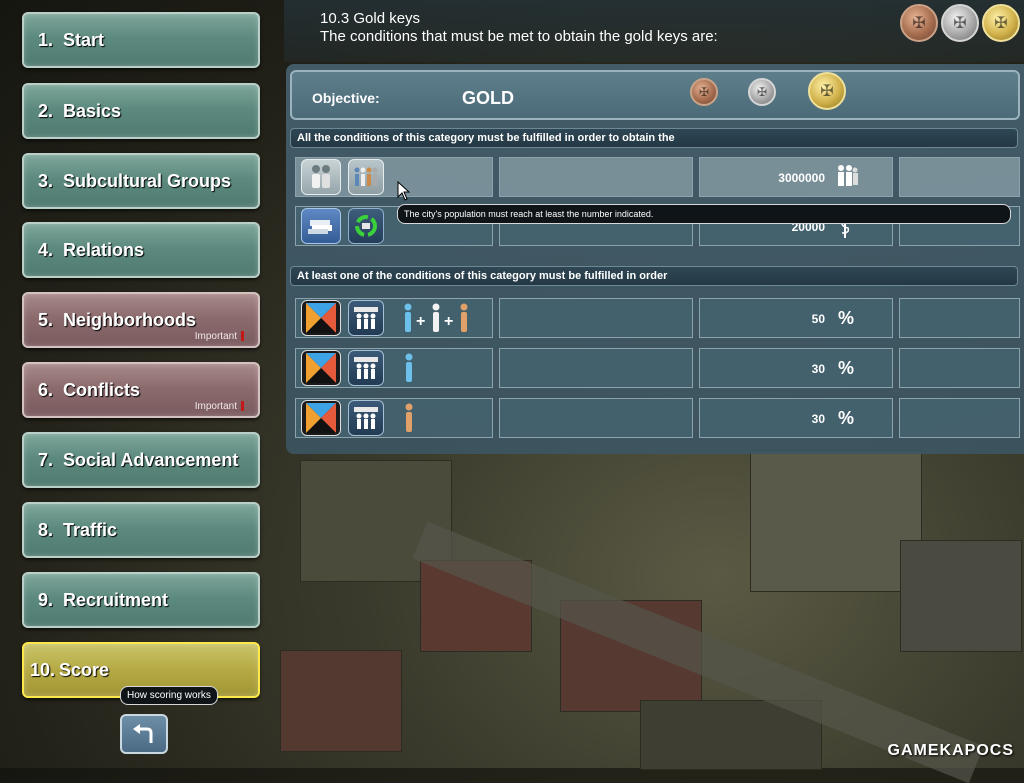  What do you see at coordinates (950, 750) in the screenshot?
I see `watermark: GAMEKAPOCS` at bounding box center [950, 750].